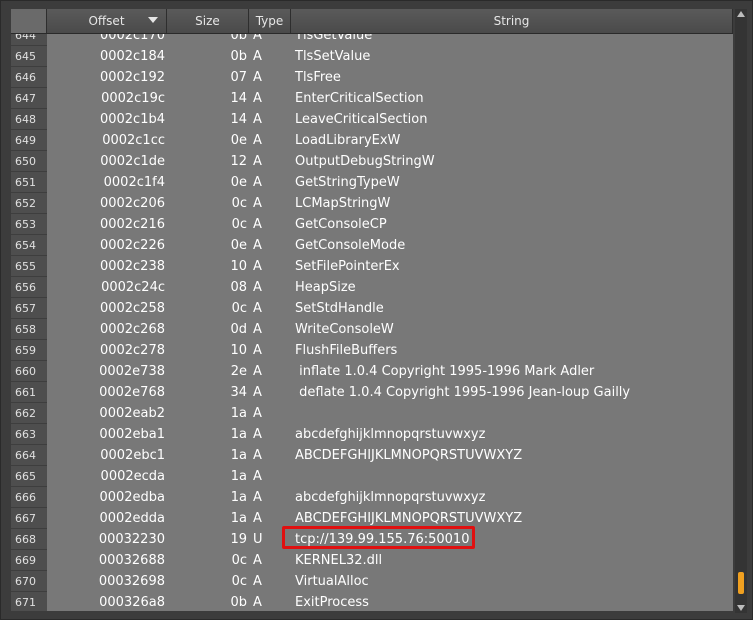 The width and height of the screenshot is (753, 620). What do you see at coordinates (372, 224) in the screenshot?
I see `table-row: 653 0002c216 0c A GetConsoleCP` at bounding box center [372, 224].